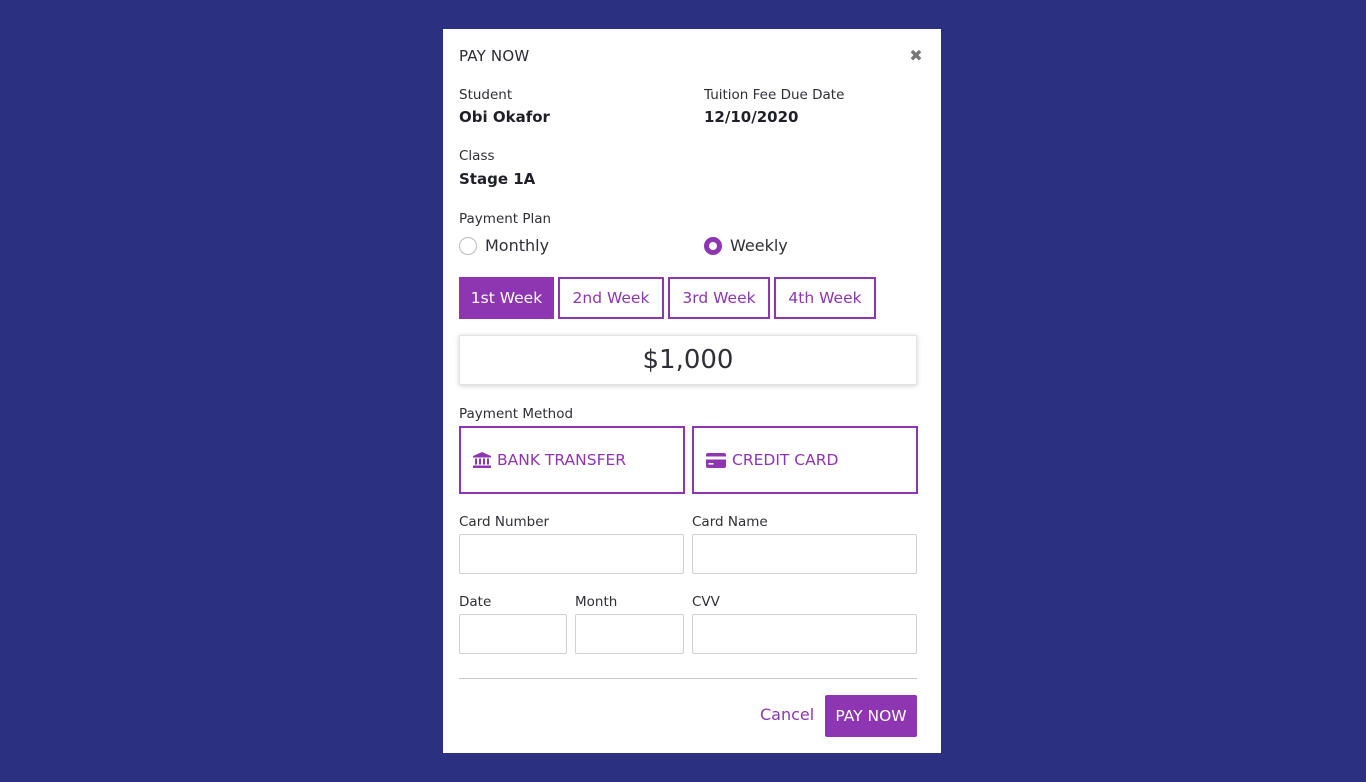 This screenshot has height=782, width=1366. What do you see at coordinates (688, 678) in the screenshot?
I see `footer-divider` at bounding box center [688, 678].